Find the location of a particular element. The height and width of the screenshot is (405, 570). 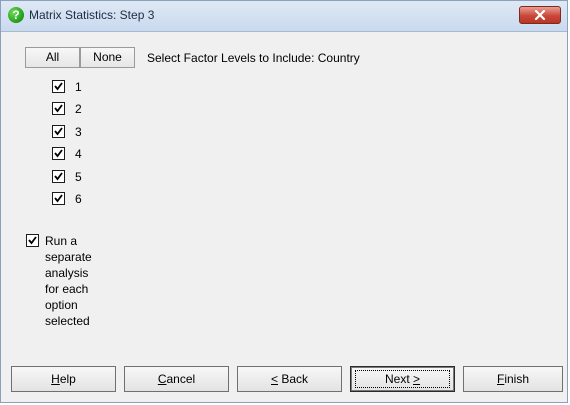

level-label: 2 is located at coordinates (78, 109).